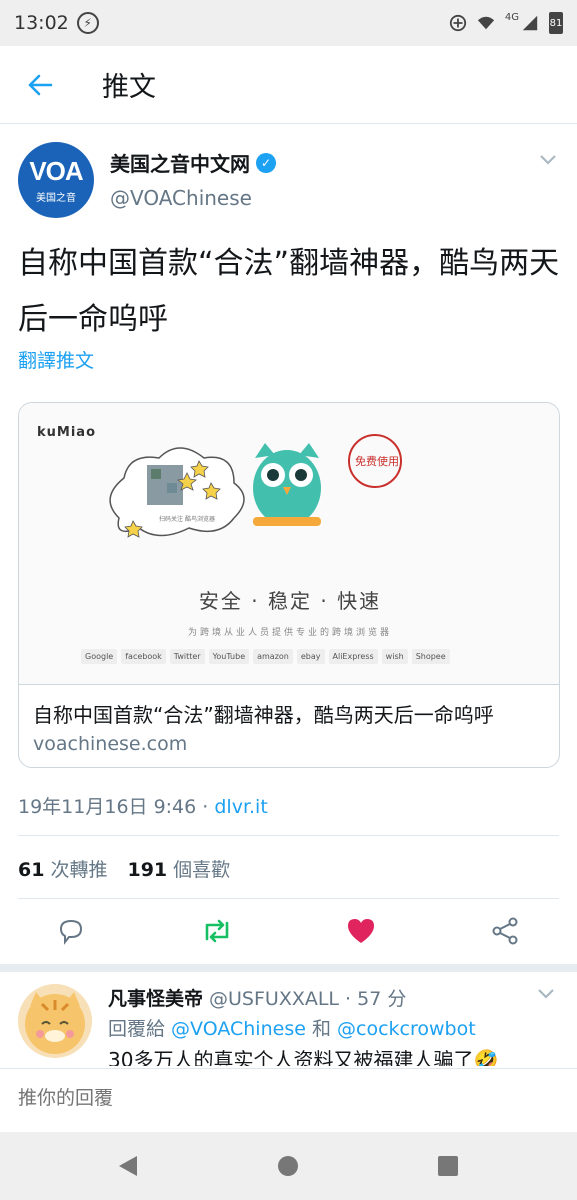 The height and width of the screenshot is (1200, 577). I want to click on reply-icon, so click(71, 932).